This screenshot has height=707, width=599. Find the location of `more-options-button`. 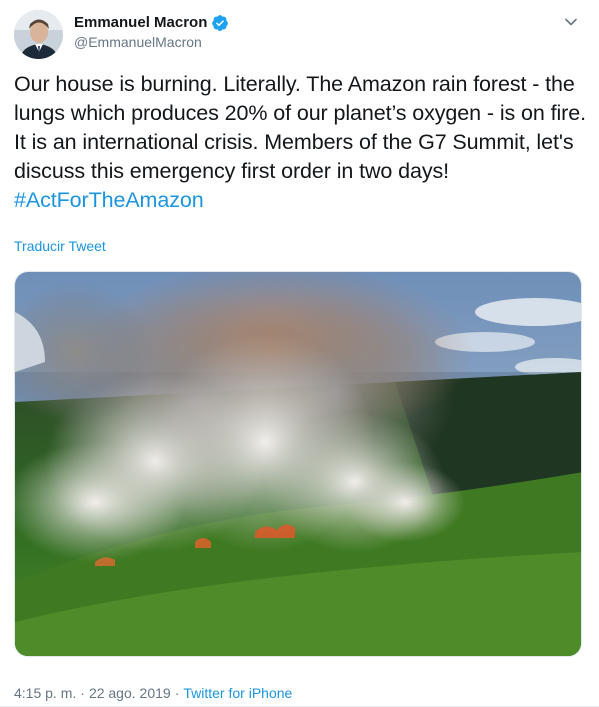

more-options-button is located at coordinates (571, 22).